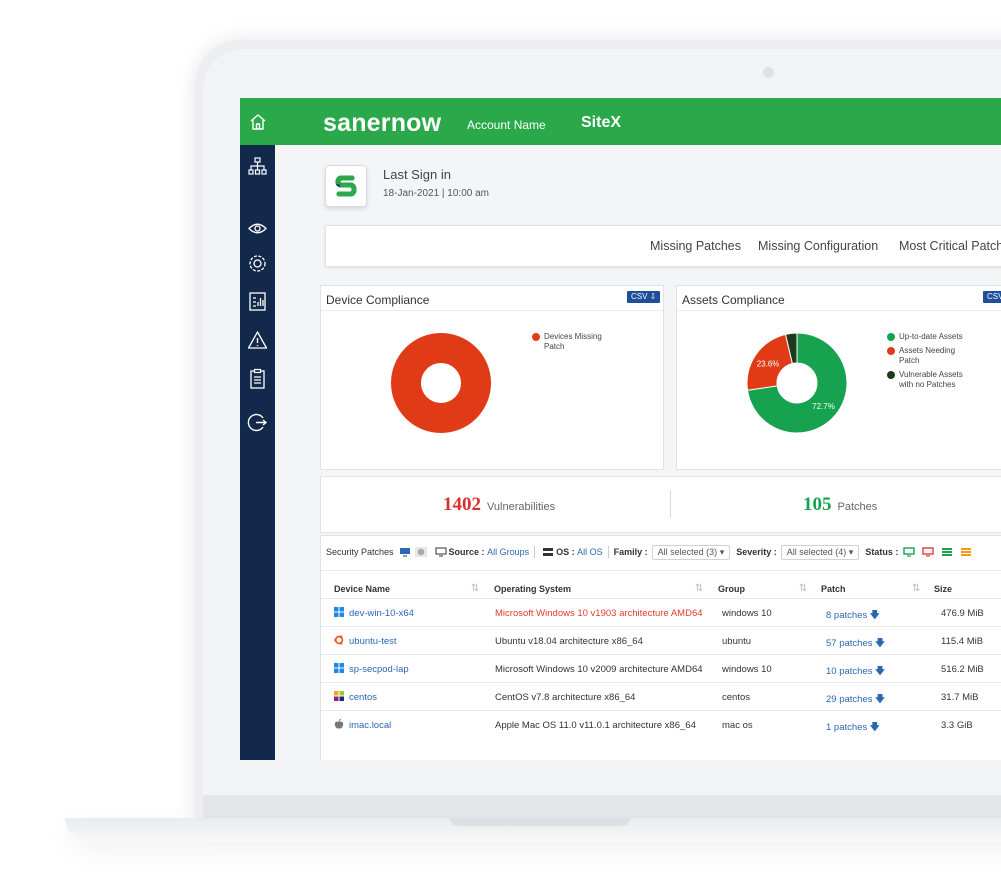 The height and width of the screenshot is (887, 1001). Describe the element at coordinates (817, 504) in the screenshot. I see `patches-count: 105` at that location.